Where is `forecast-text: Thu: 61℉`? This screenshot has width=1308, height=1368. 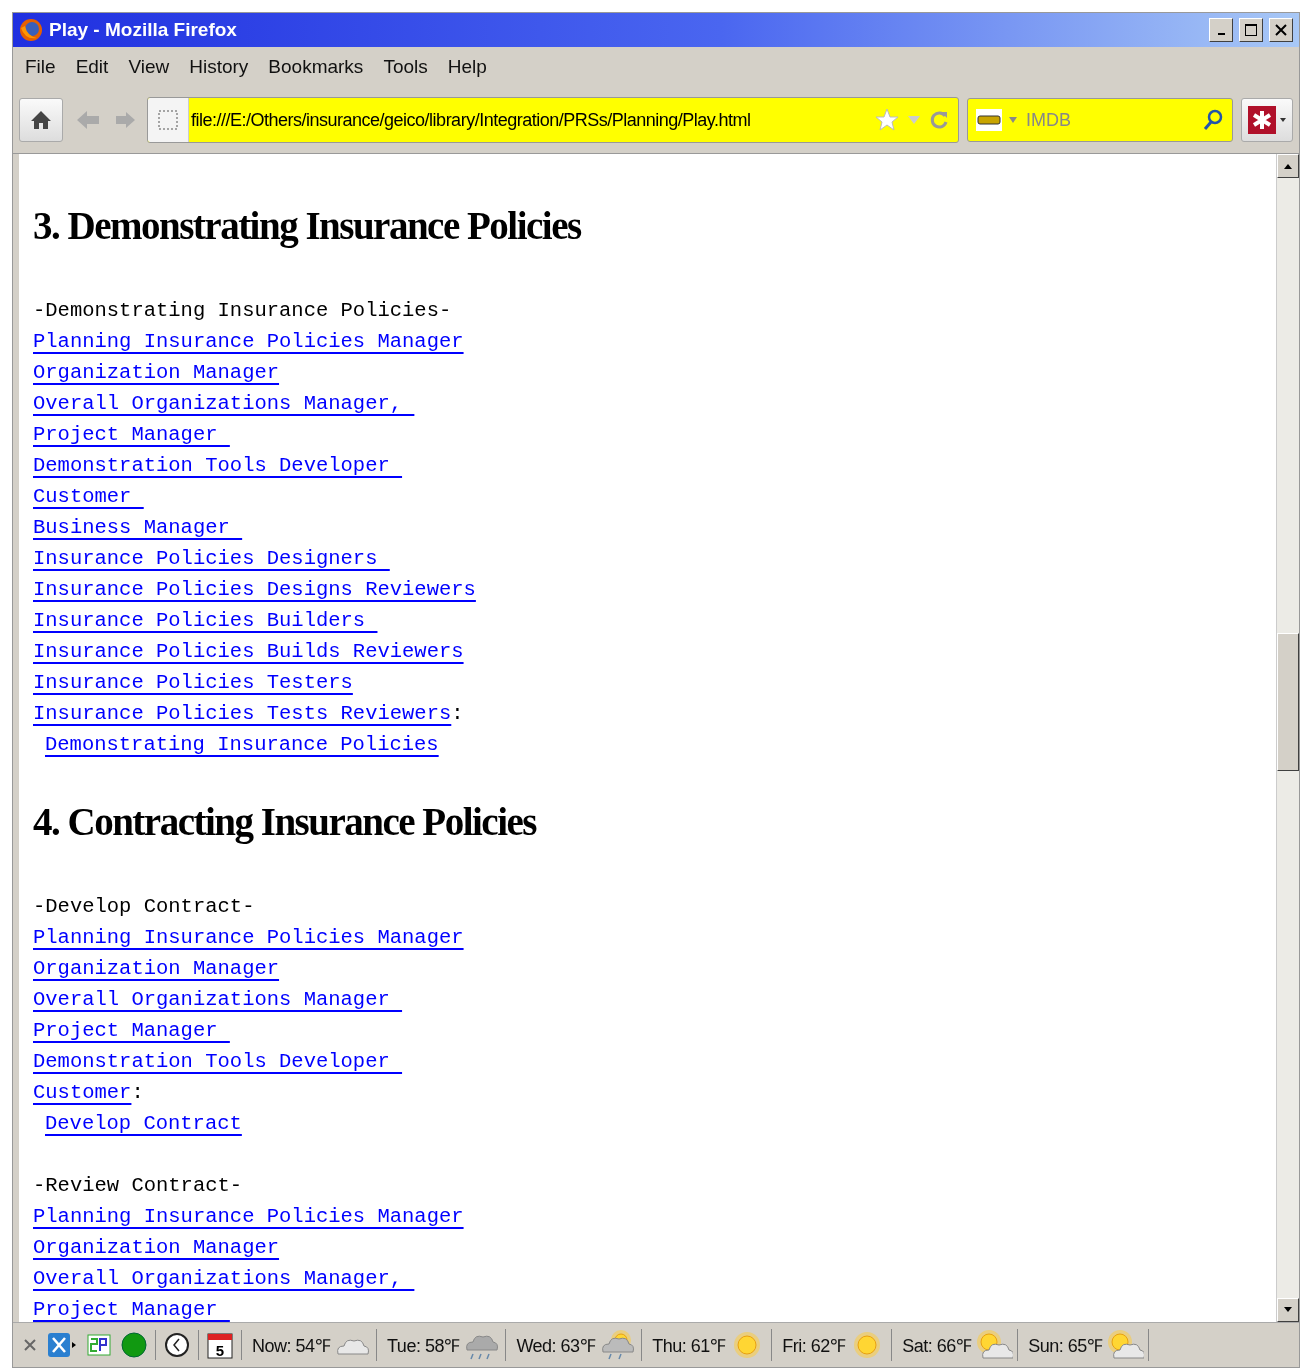 forecast-text: Thu: 61℉ is located at coordinates (689, 1346).